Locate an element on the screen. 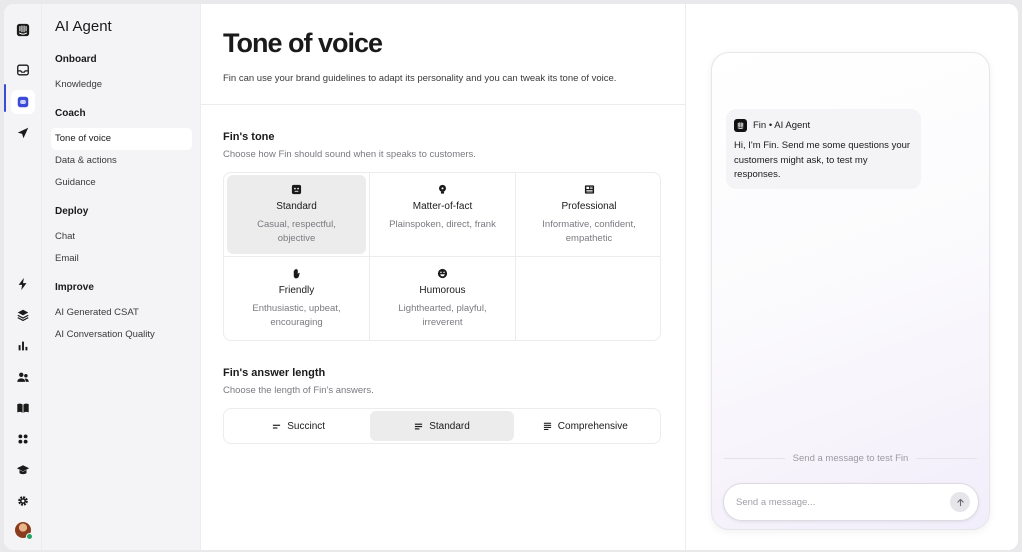 This screenshot has width=1022, height=552. tone-description: Plainspoken, direct, frank is located at coordinates (442, 224).